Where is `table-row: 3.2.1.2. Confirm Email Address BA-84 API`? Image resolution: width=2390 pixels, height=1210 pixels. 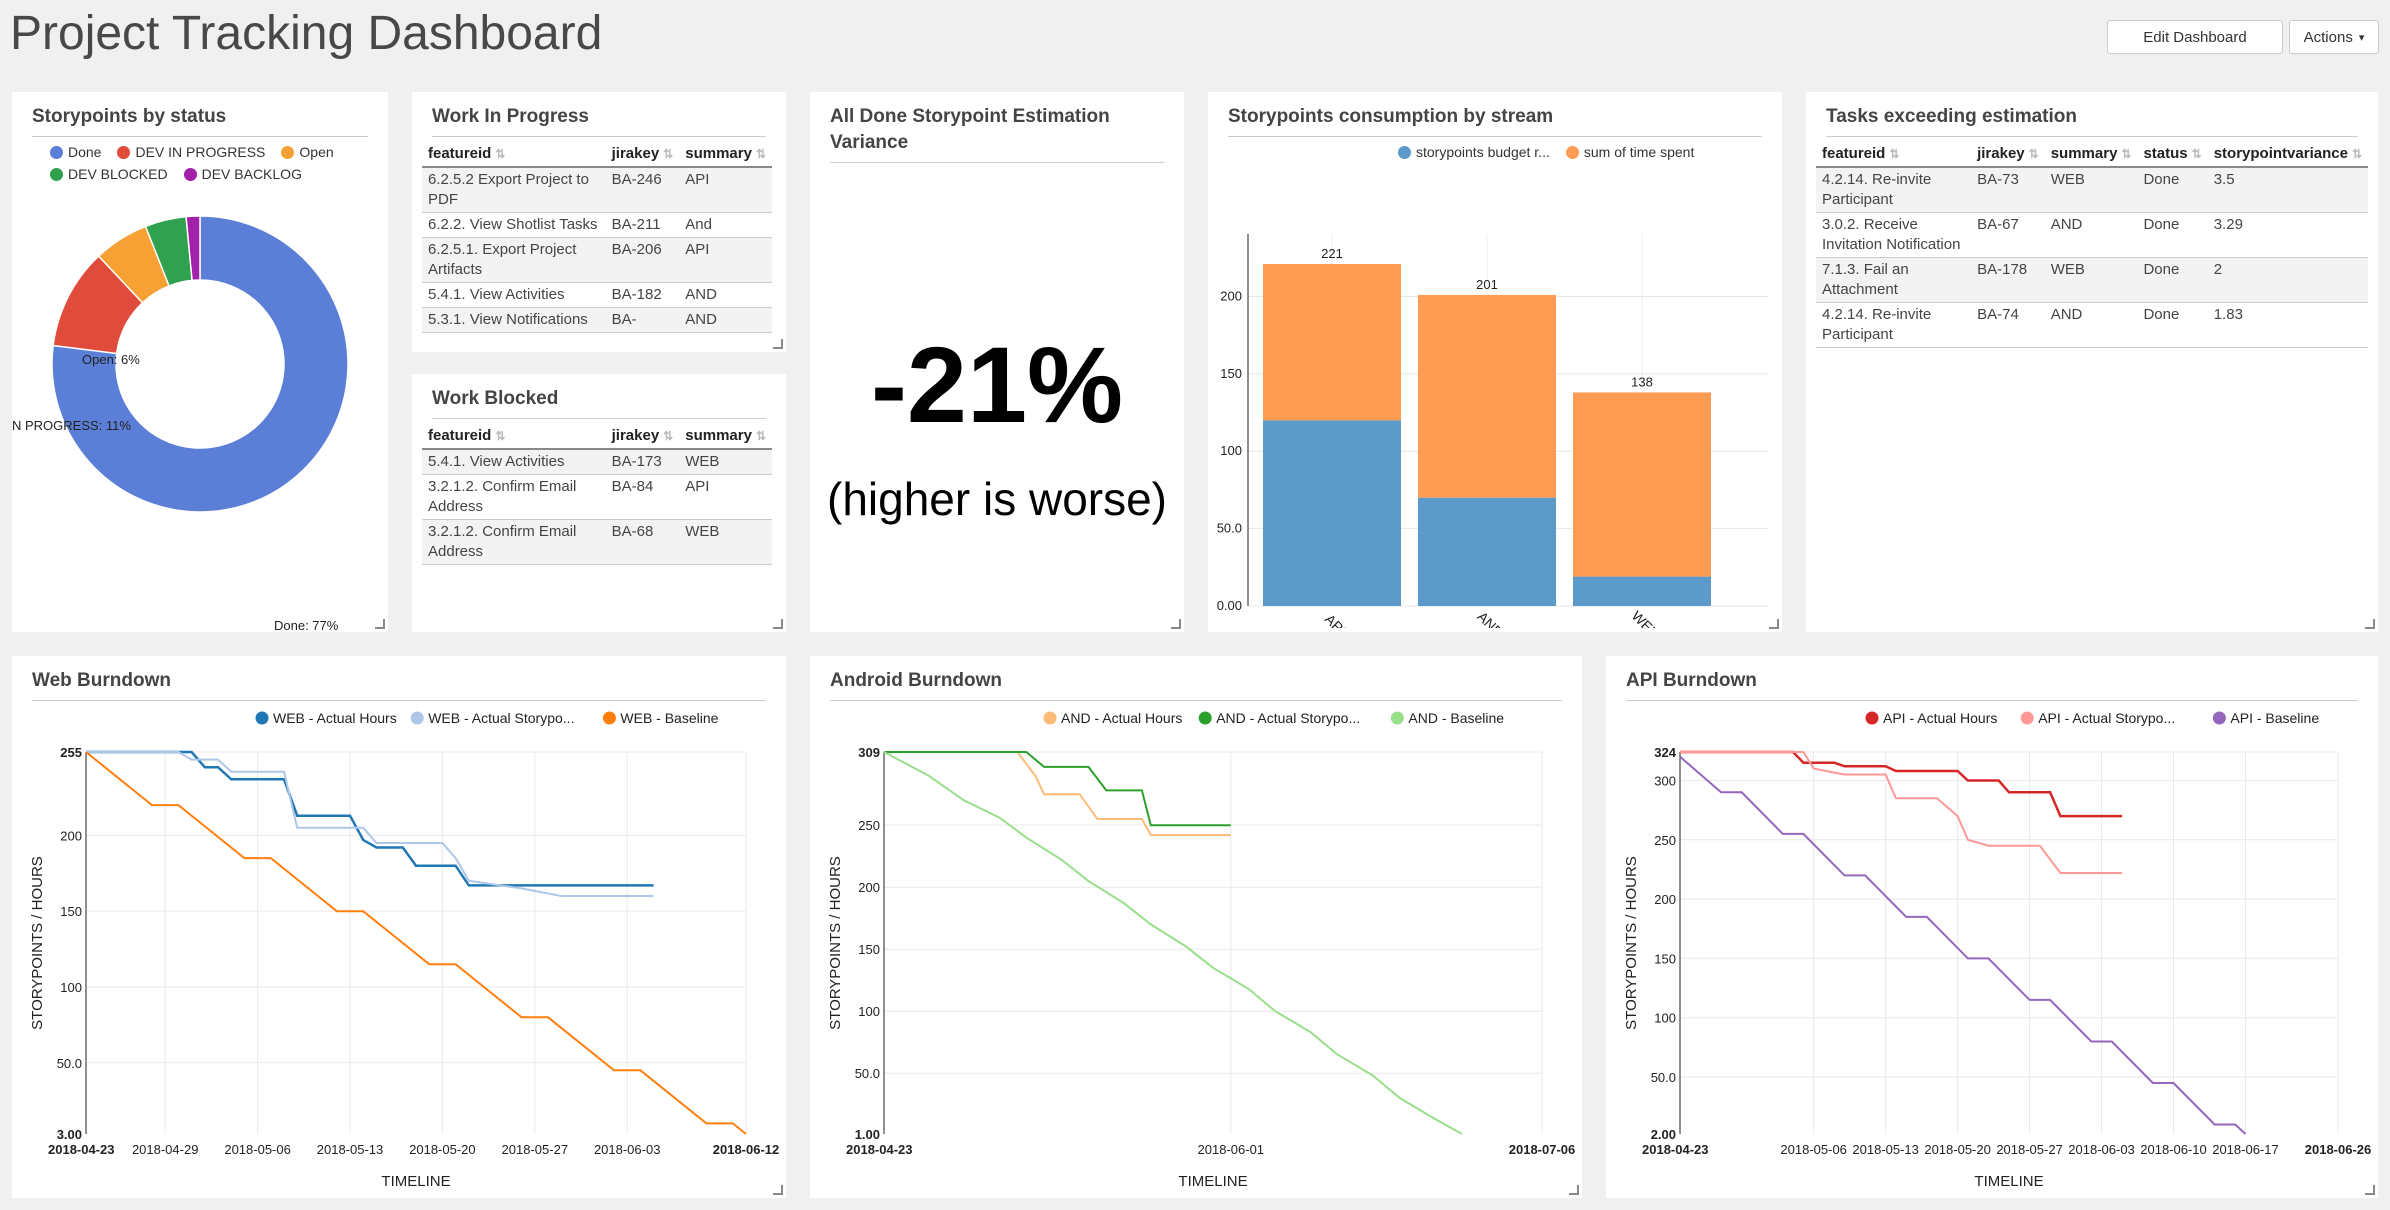 table-row: 3.2.1.2. Confirm Email Address BA-84 API is located at coordinates (597, 497).